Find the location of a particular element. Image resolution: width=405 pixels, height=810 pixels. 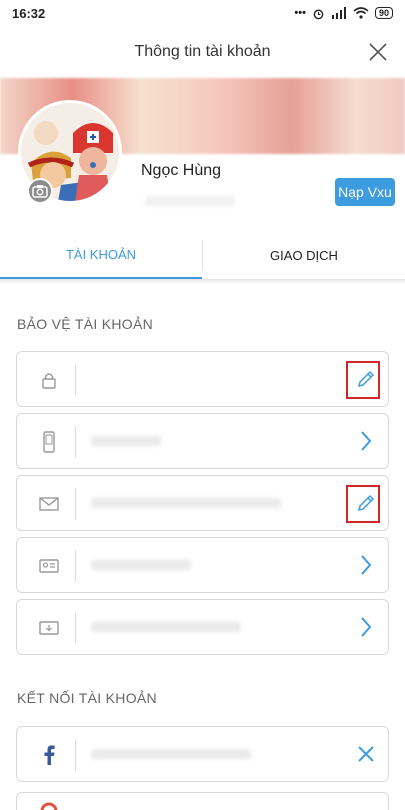

address-row is located at coordinates (202, 627).